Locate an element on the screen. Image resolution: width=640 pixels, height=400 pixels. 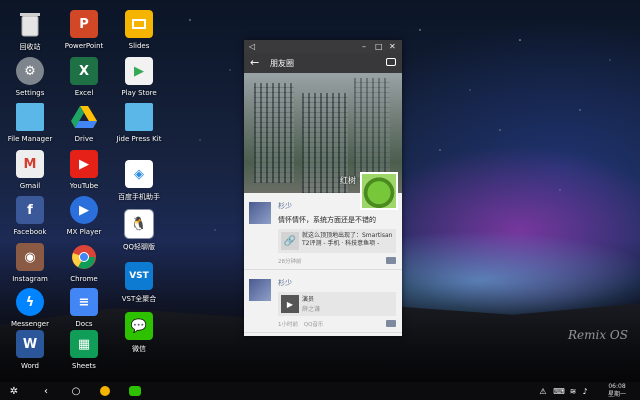
shared-music-card: ▶ 演员 薛之谦 is located at coordinates (337, 304).